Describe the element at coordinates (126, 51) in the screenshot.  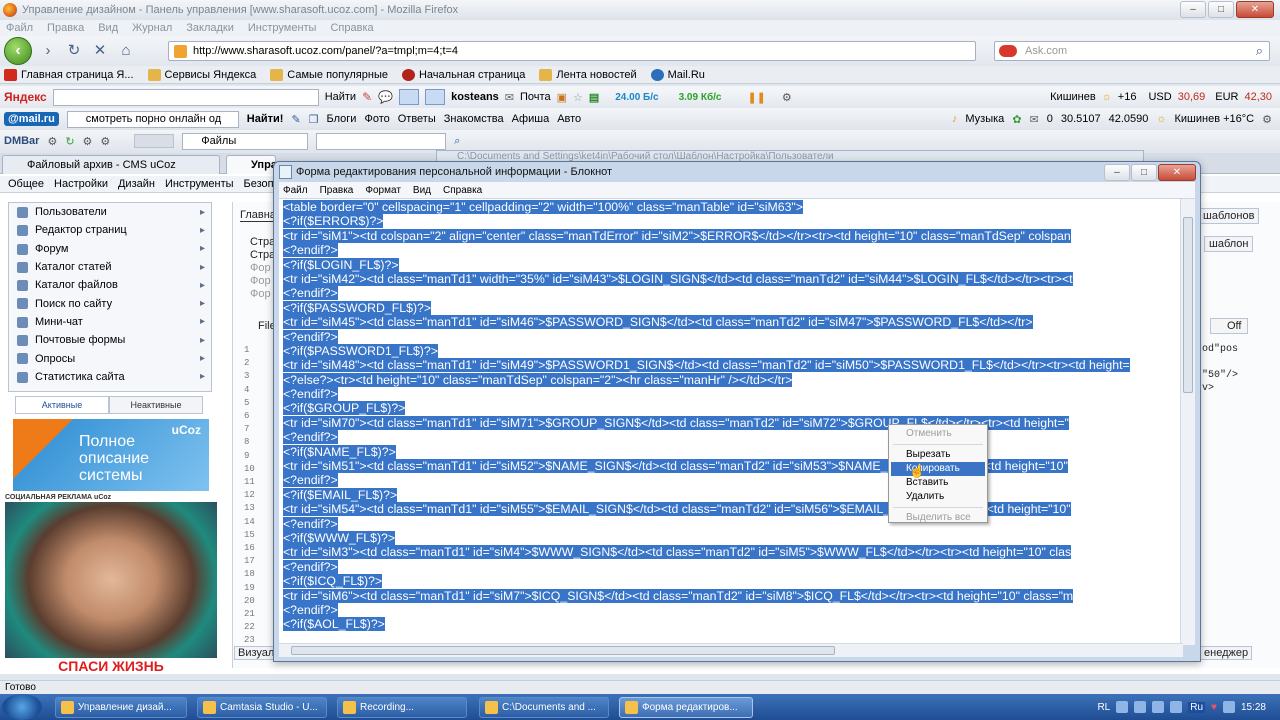
I see `home-icon: ⌂` at that location.